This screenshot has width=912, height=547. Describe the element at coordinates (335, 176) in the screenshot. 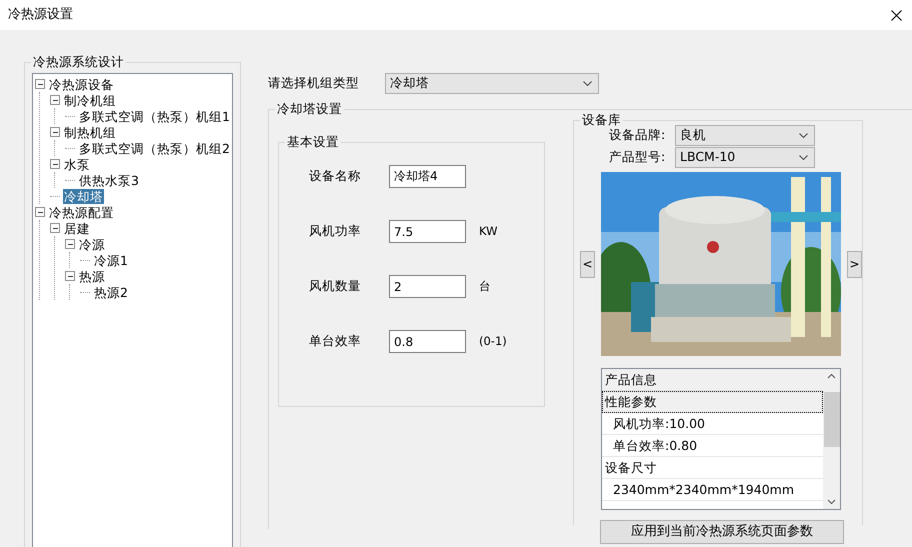

I see `field-label: 设备名称` at that location.